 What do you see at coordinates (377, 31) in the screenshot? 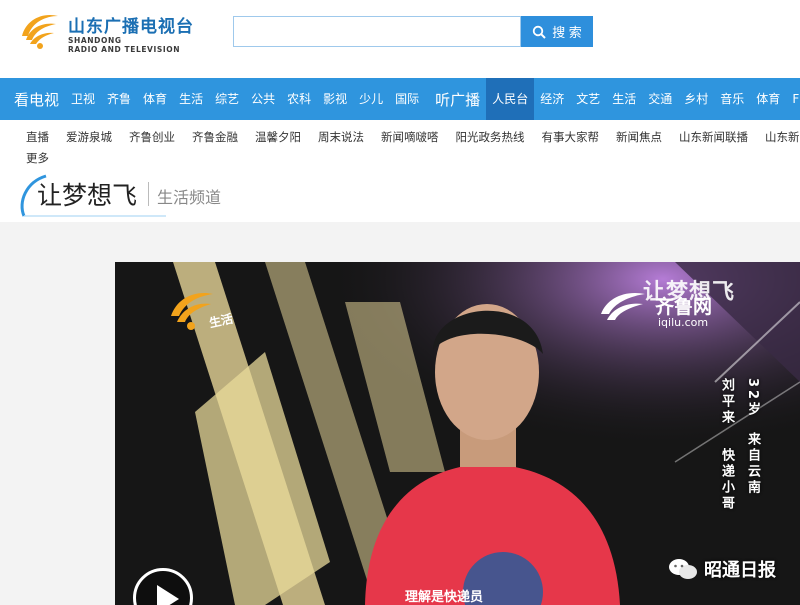
I see `search-input` at bounding box center [377, 31].